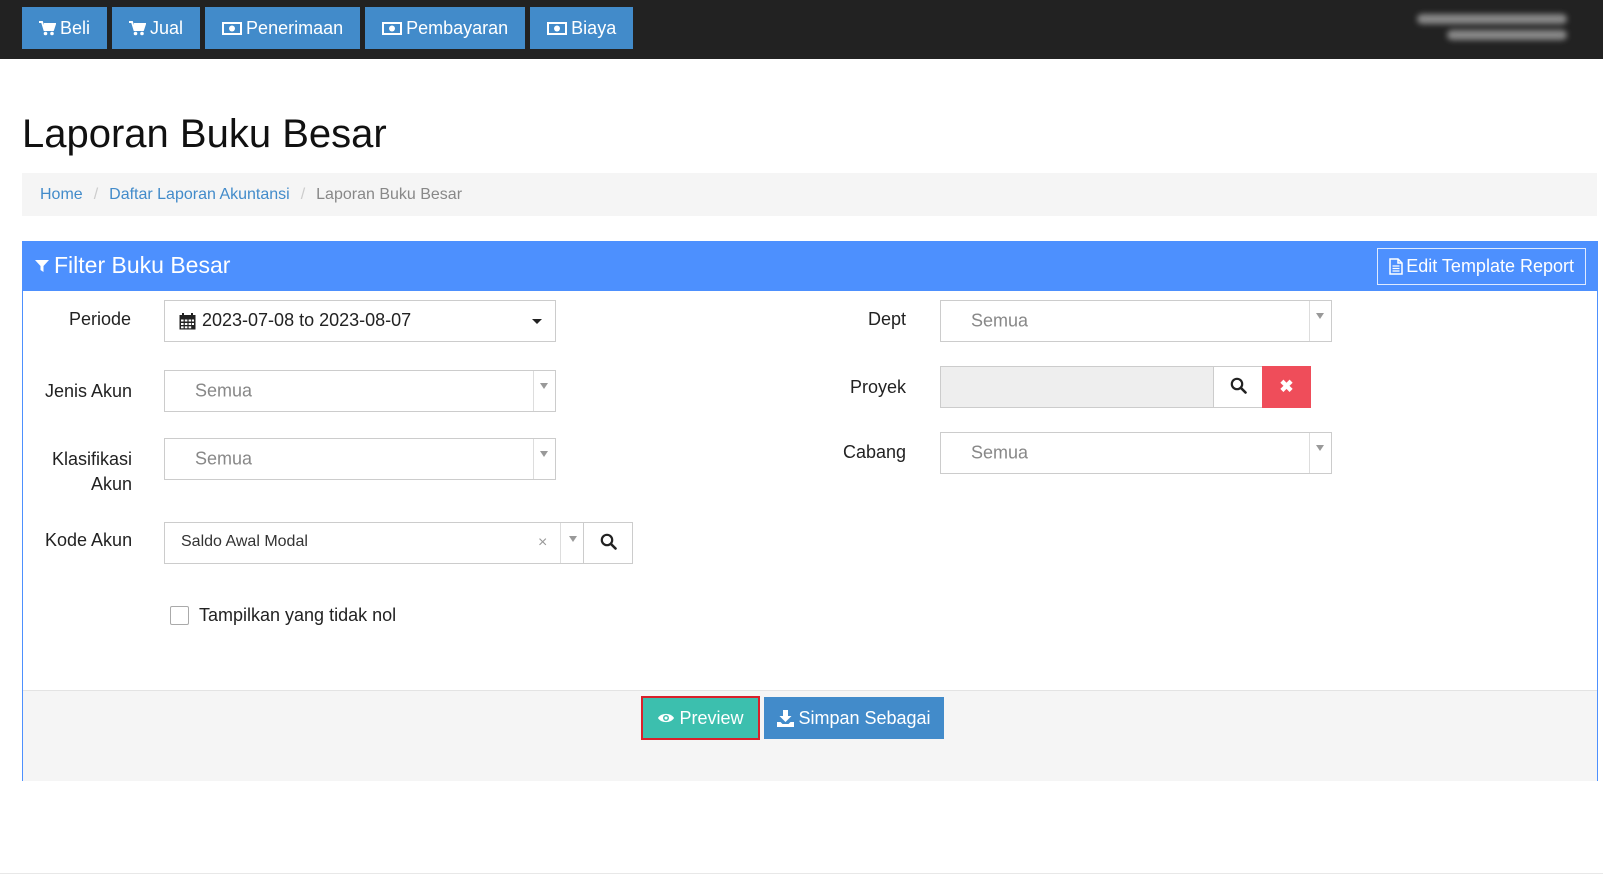  I want to click on nonzero-checkbox-row: Tampilkan yang tidak nol, so click(283, 615).